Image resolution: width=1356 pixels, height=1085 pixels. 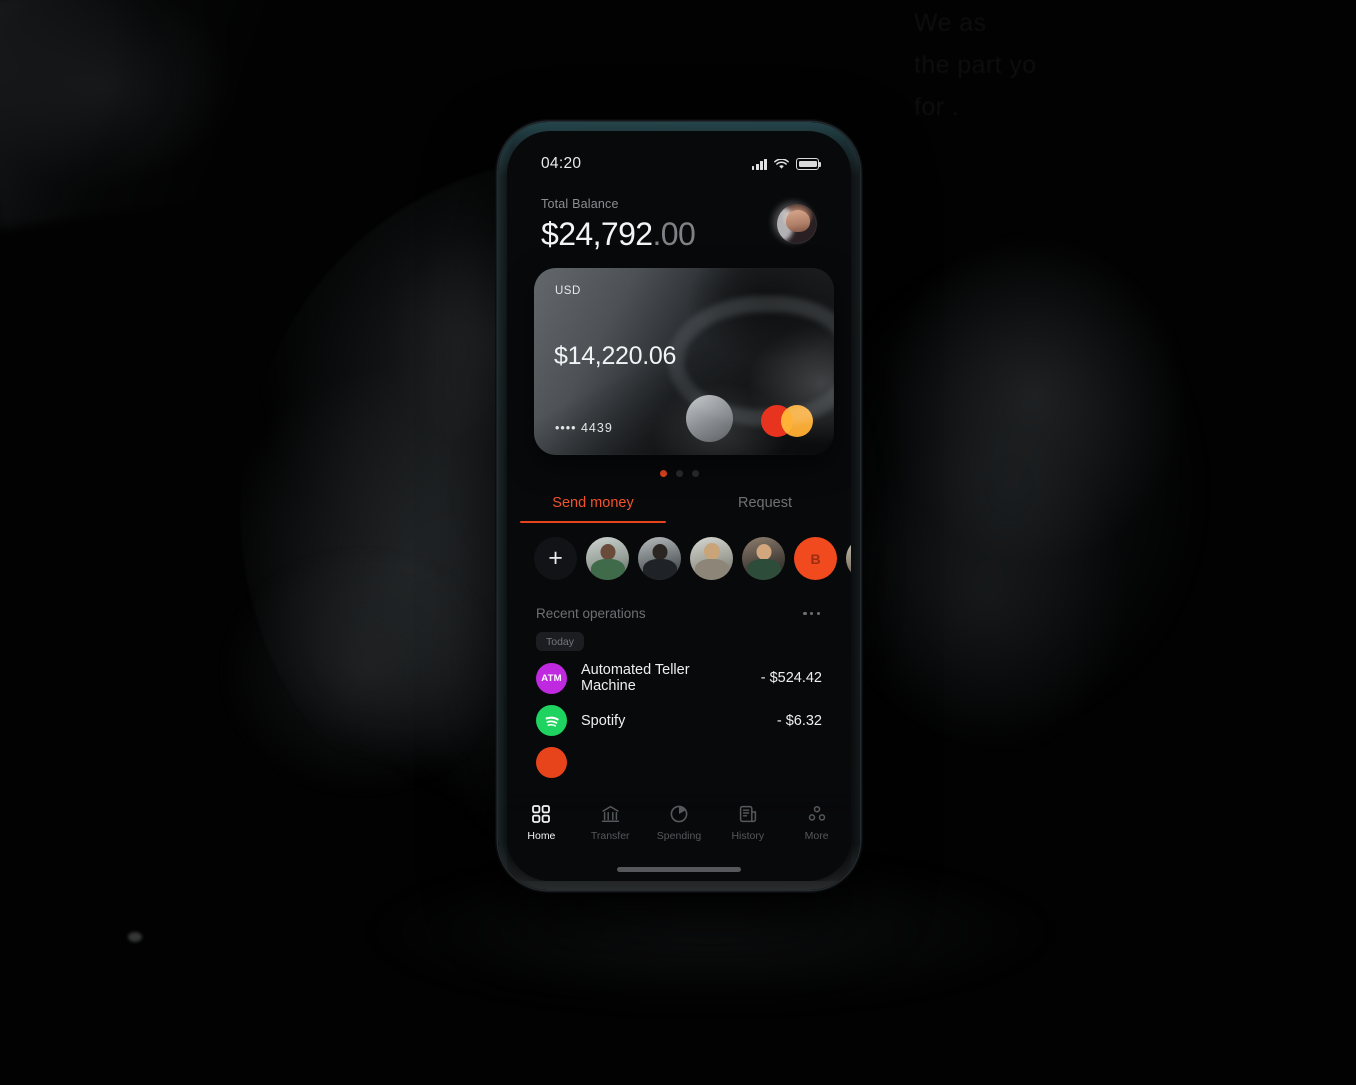 I want to click on transaction-row: ATM Automated Teller Machine - $524.42, so click(x=679, y=672).